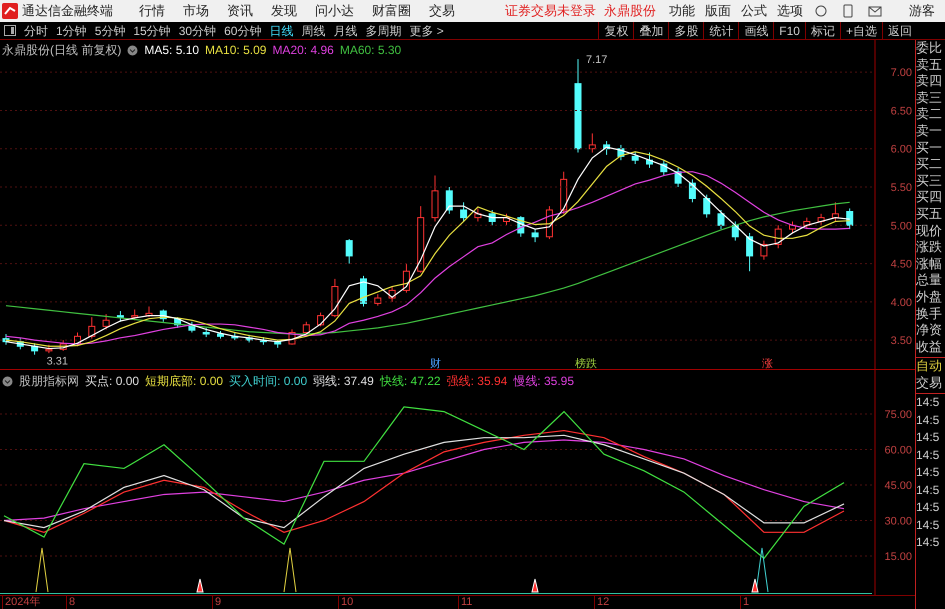 The image size is (945, 609). I want to click on indicator-tick-label: 15.00, so click(898, 557).